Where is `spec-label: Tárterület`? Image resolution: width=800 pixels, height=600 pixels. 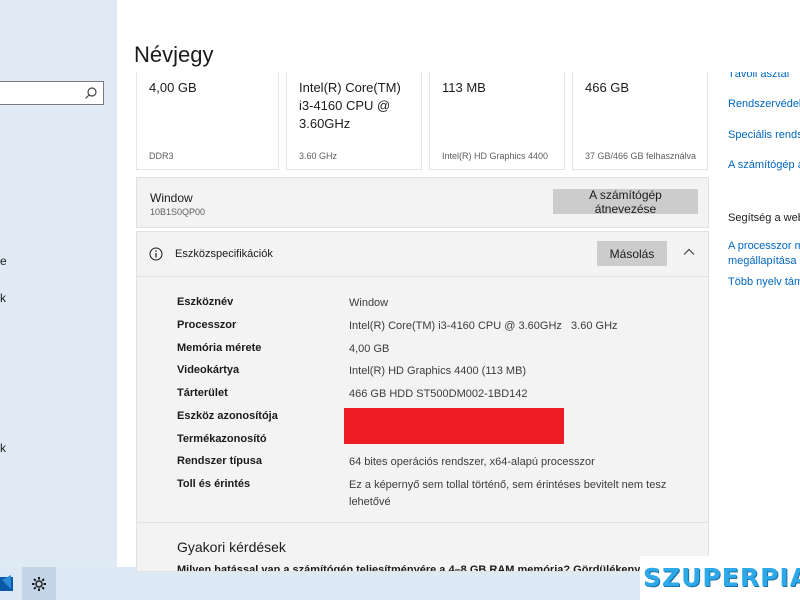
spec-label: Tárterület is located at coordinates (202, 393).